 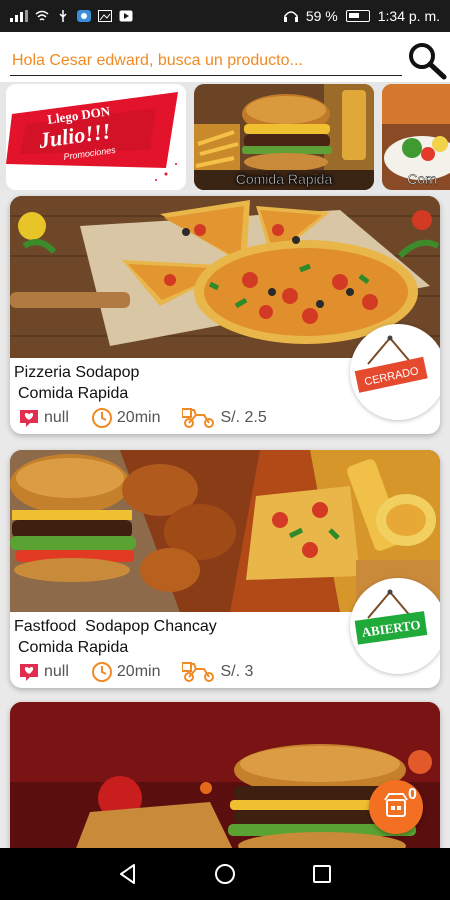 I want to click on gallery-notification-icon, so click(x=105, y=16).